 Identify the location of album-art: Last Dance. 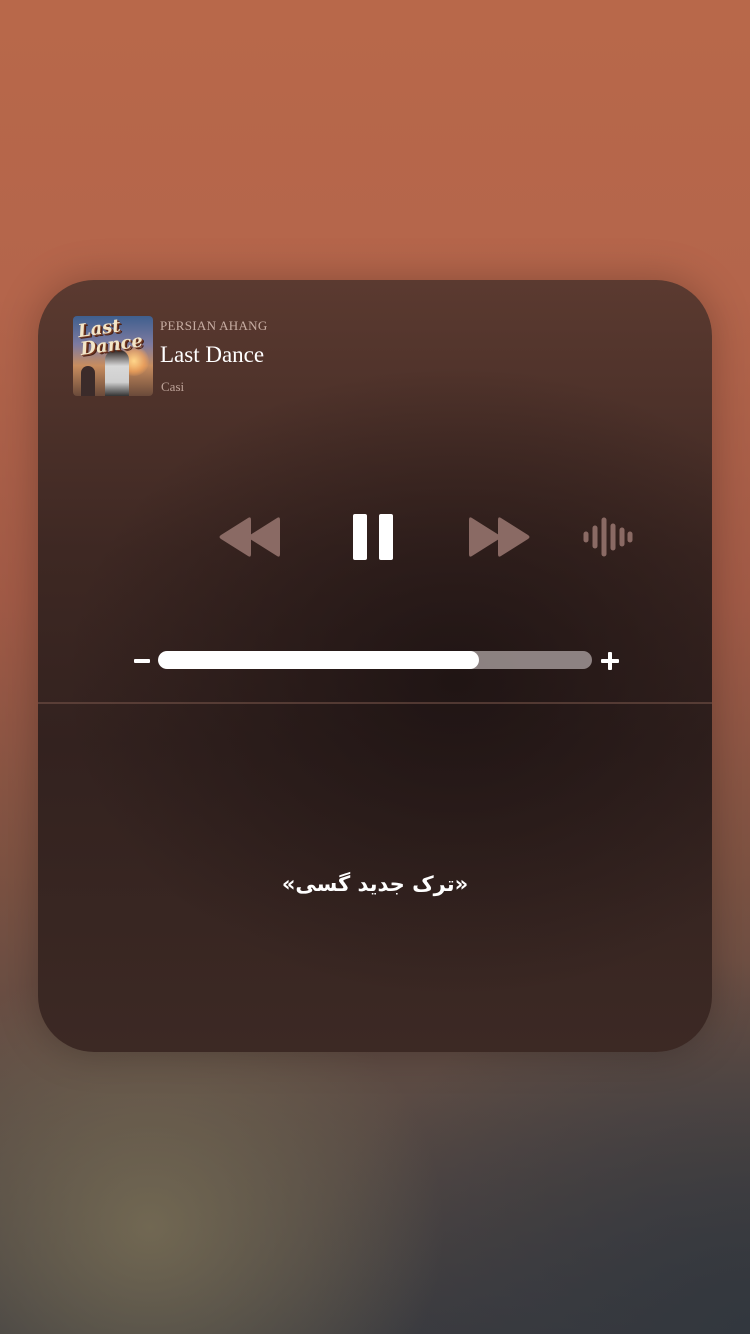
(113, 356).